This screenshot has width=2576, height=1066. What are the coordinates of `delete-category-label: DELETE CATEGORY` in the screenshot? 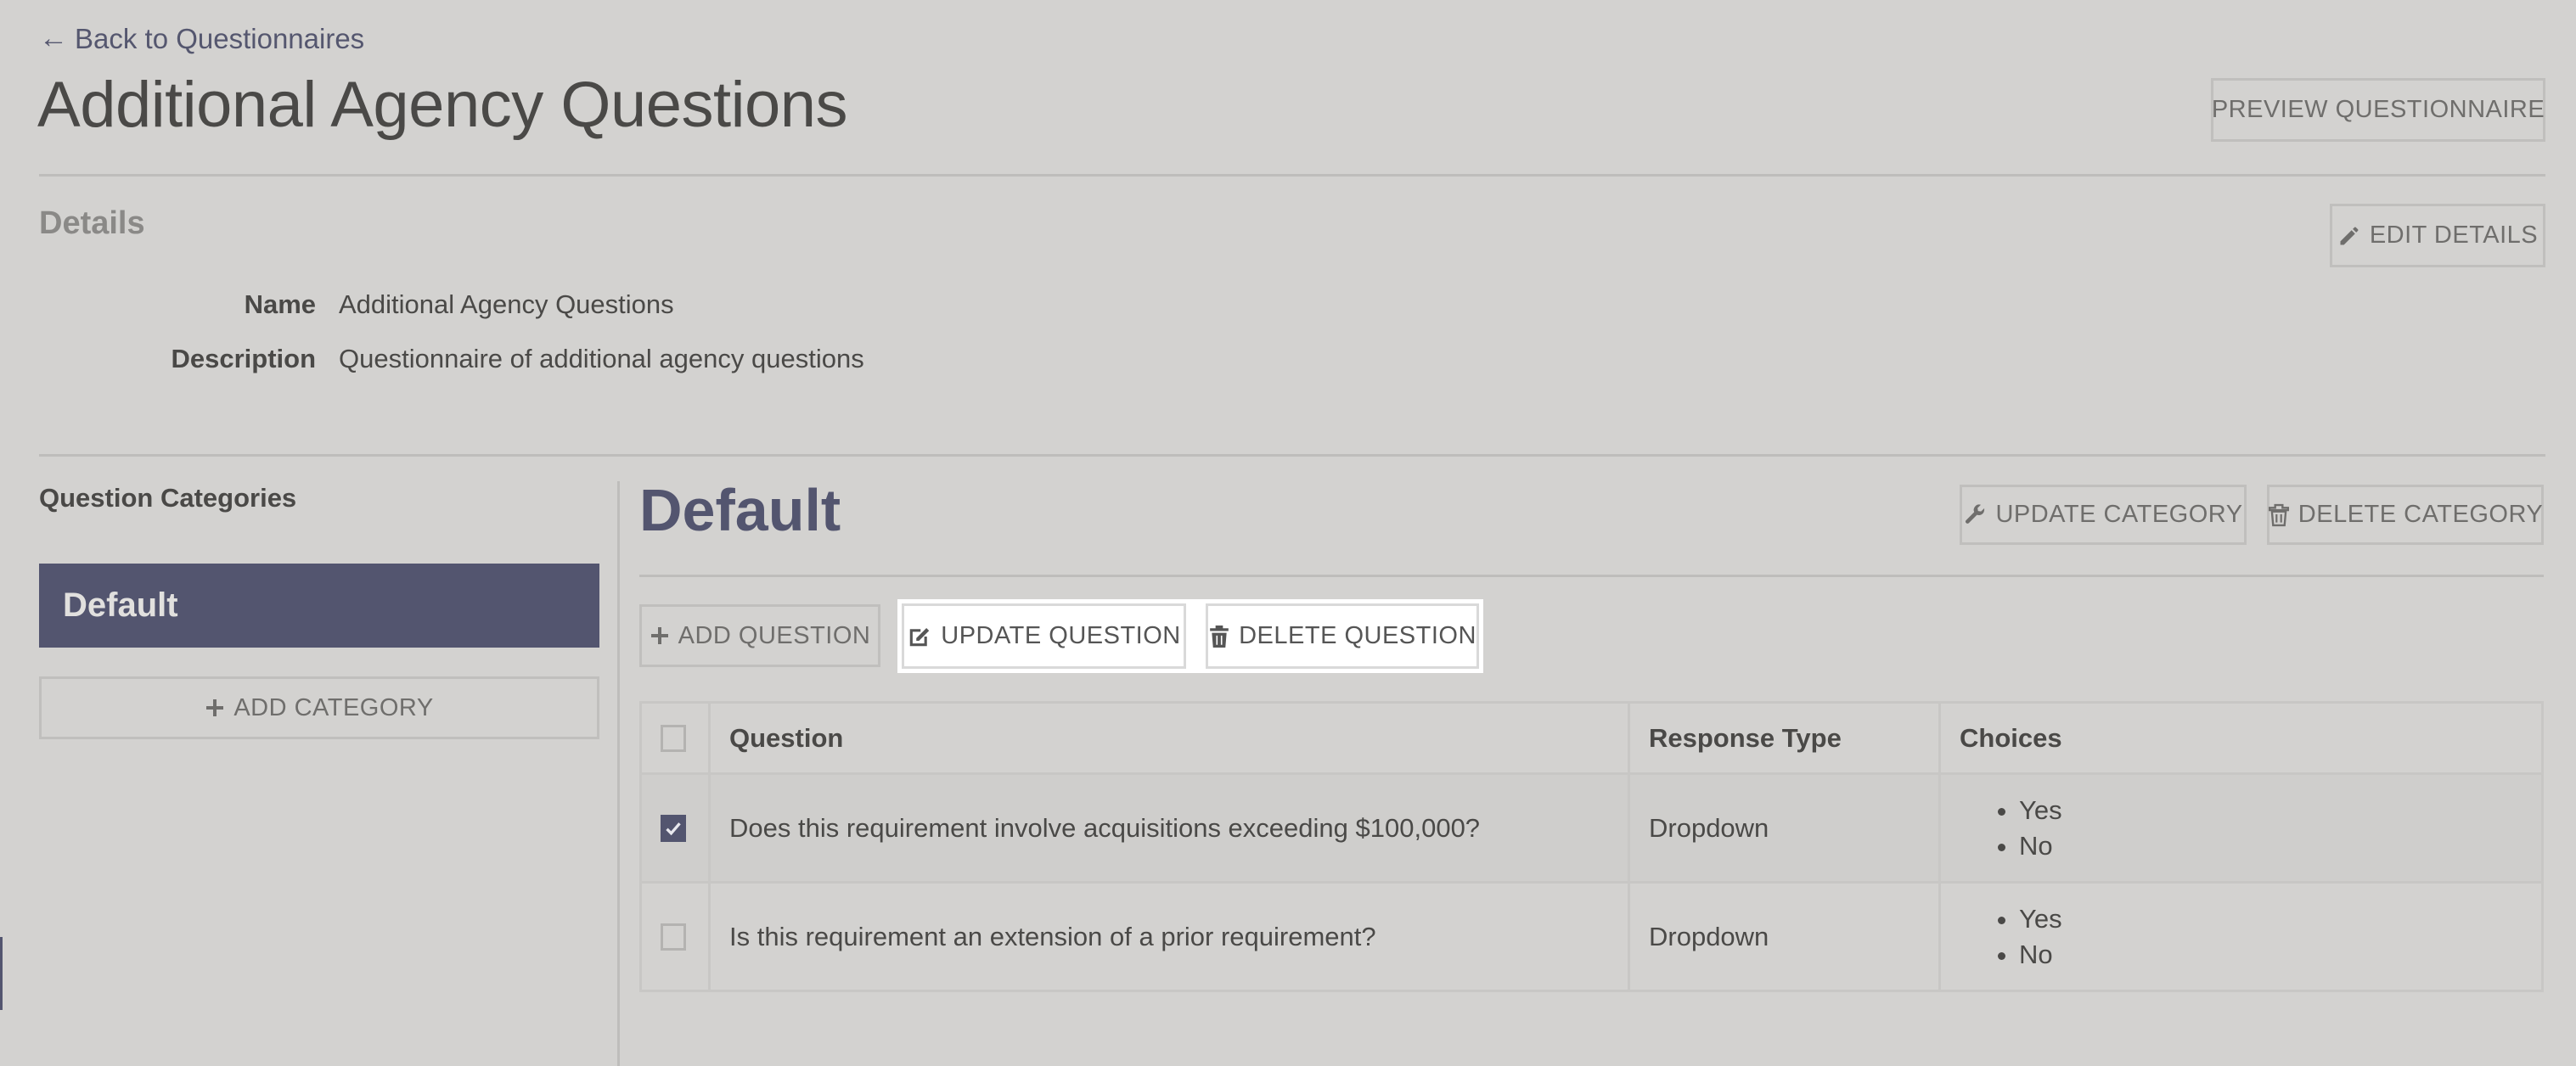 It's located at (2421, 514).